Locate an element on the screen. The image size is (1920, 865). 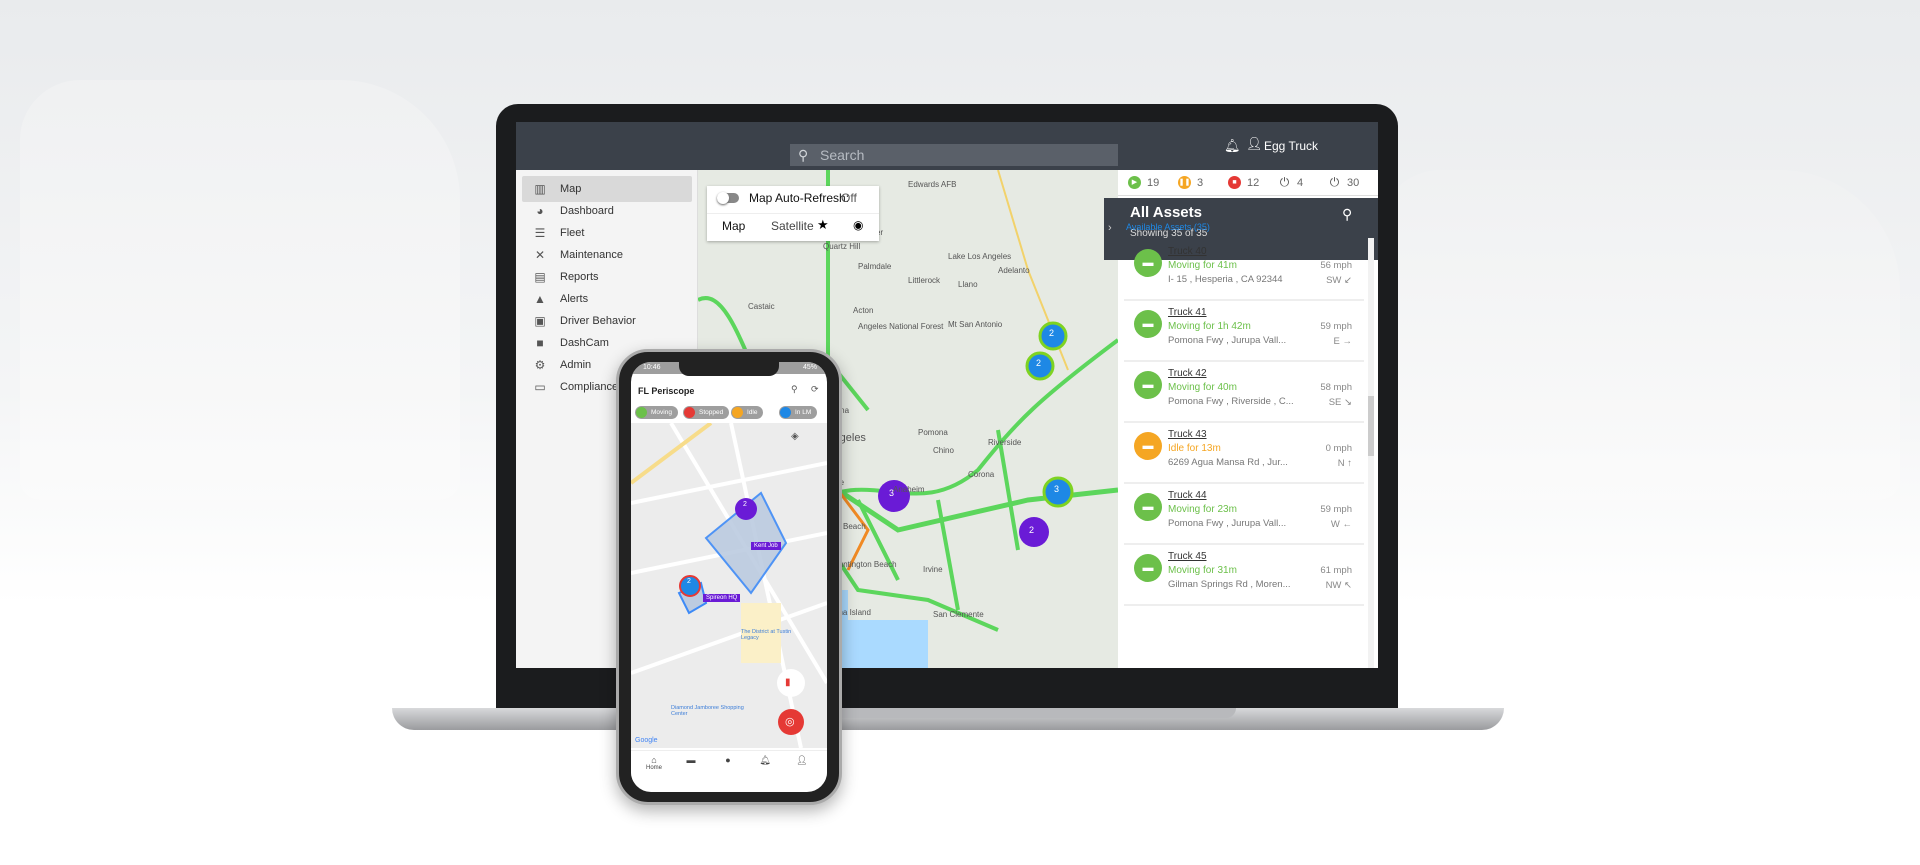
sidebar-item-label: DashCam is located at coordinates (584, 343).